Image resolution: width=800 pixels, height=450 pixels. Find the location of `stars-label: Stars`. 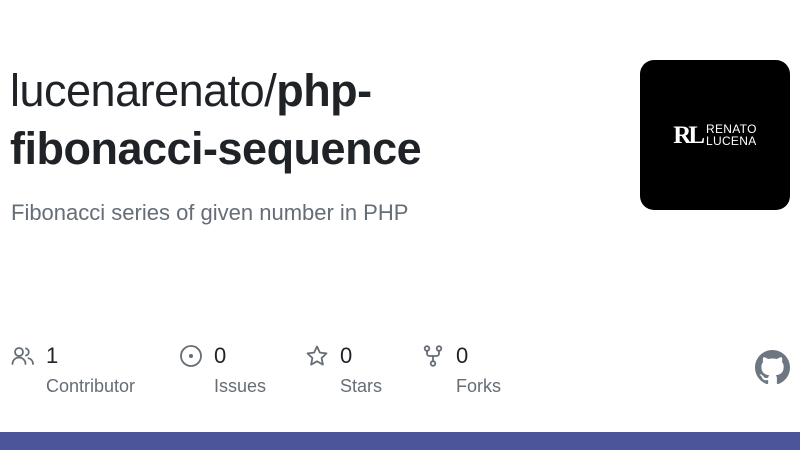

stars-label: Stars is located at coordinates (361, 386).